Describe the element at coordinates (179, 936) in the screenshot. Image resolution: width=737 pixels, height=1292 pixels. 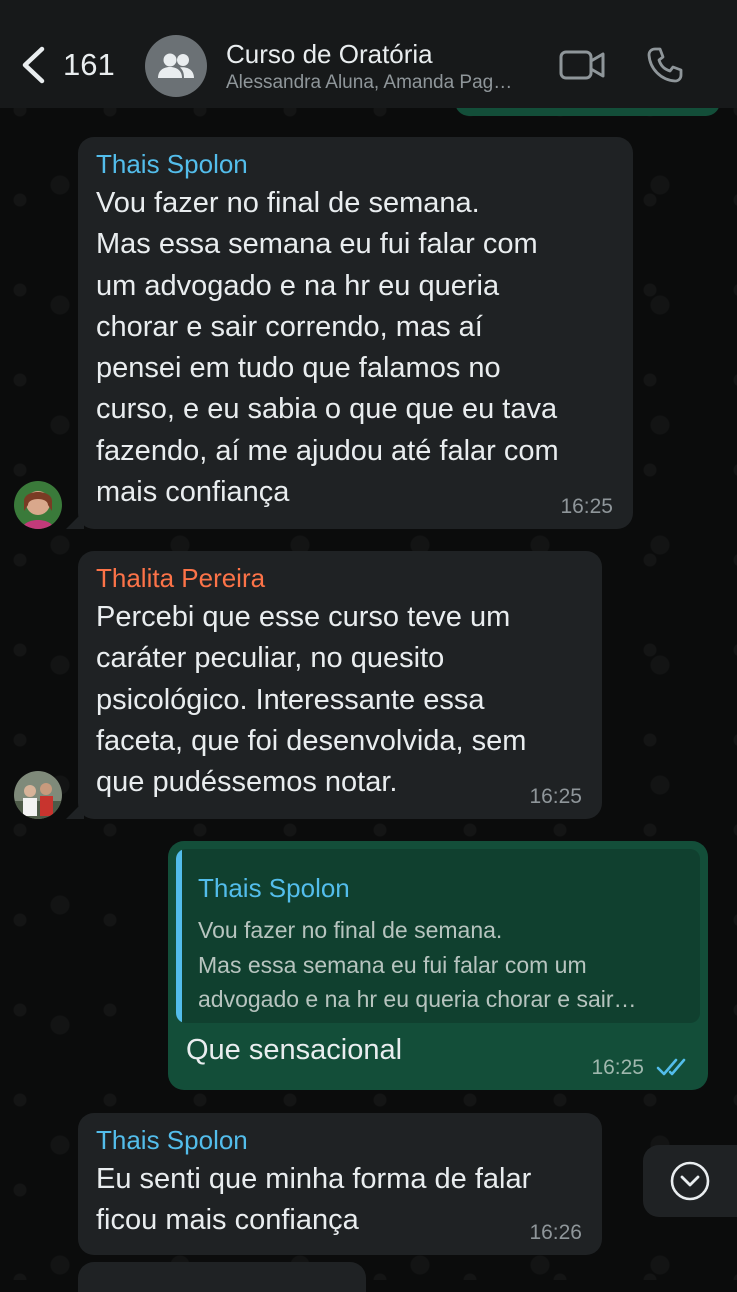
I see `quote-bar` at that location.